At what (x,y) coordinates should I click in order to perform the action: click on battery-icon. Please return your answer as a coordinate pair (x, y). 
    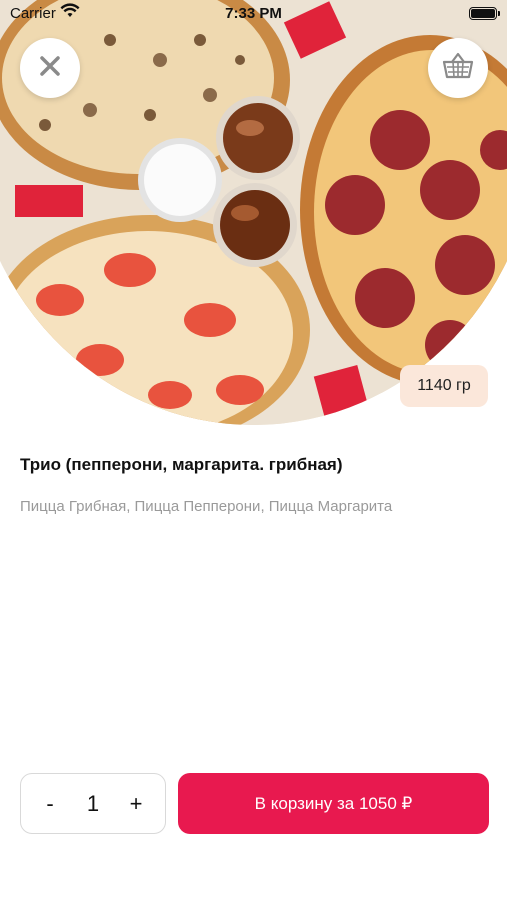
    Looking at the image, I should click on (483, 13).